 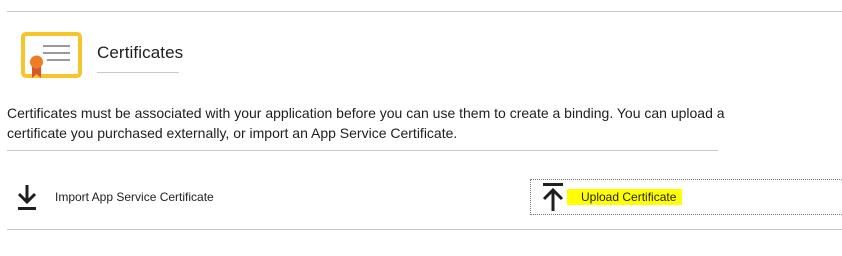 I want to click on import-button-label: Import App Service Certificate, so click(x=134, y=197).